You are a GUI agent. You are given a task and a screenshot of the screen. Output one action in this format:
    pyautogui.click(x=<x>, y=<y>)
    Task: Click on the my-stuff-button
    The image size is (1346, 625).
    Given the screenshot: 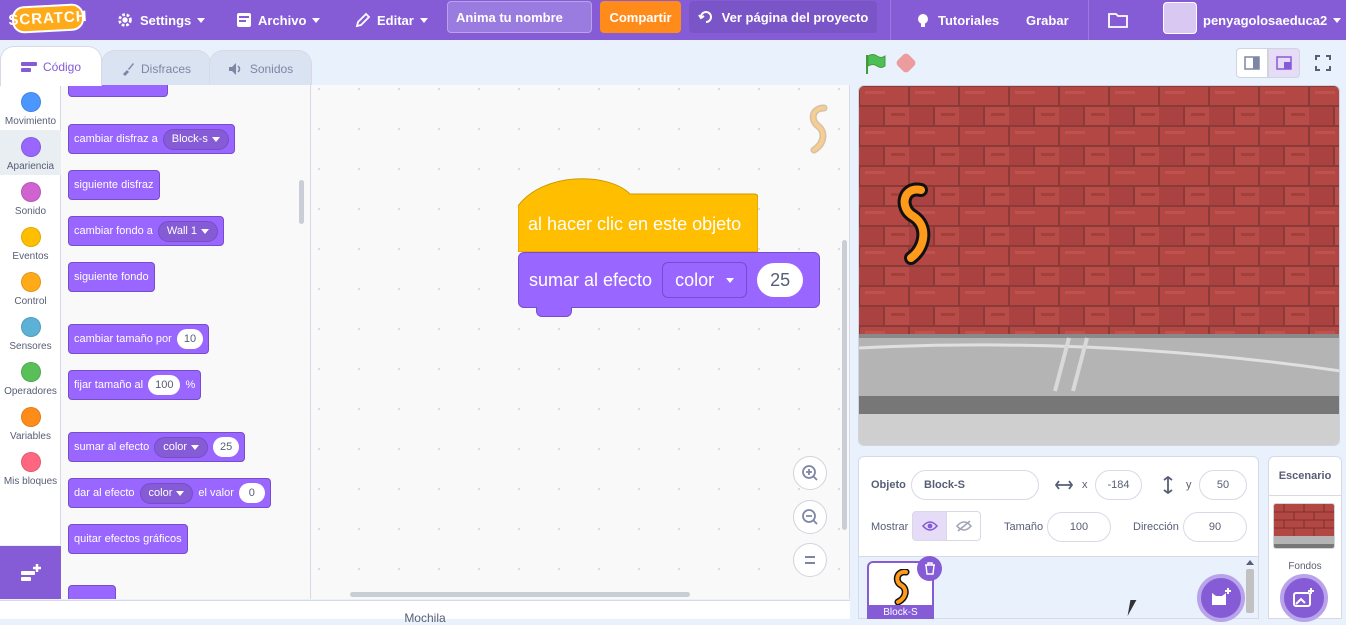 What is the action you would take?
    pyautogui.click(x=1118, y=20)
    